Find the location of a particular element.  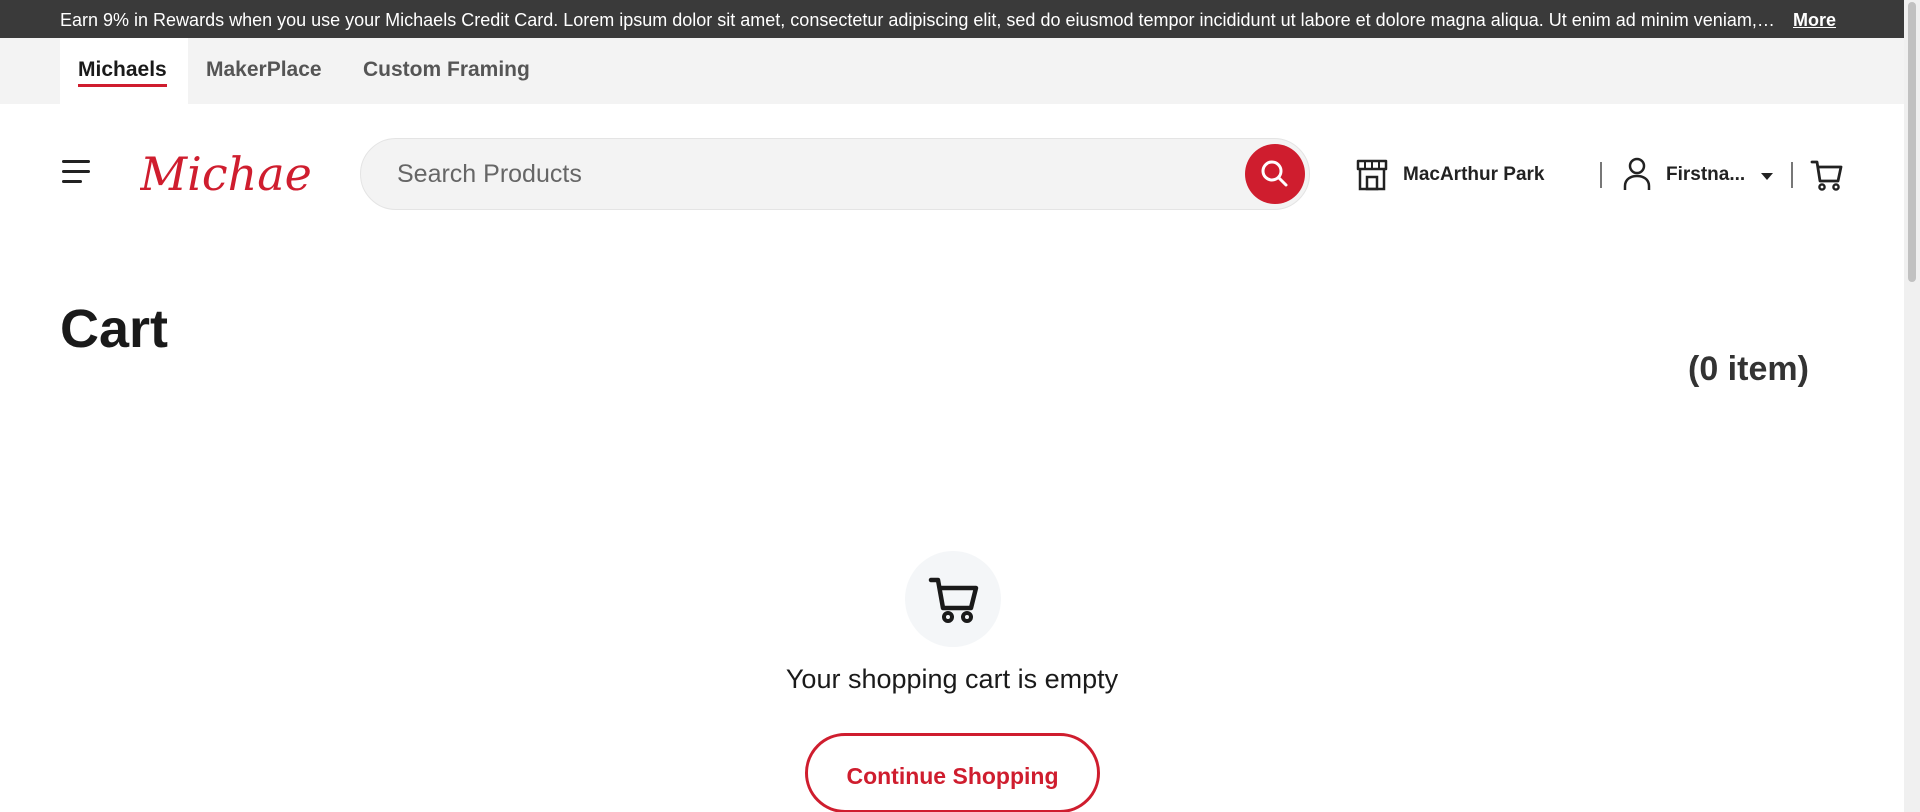

cart-button is located at coordinates (1827, 175).